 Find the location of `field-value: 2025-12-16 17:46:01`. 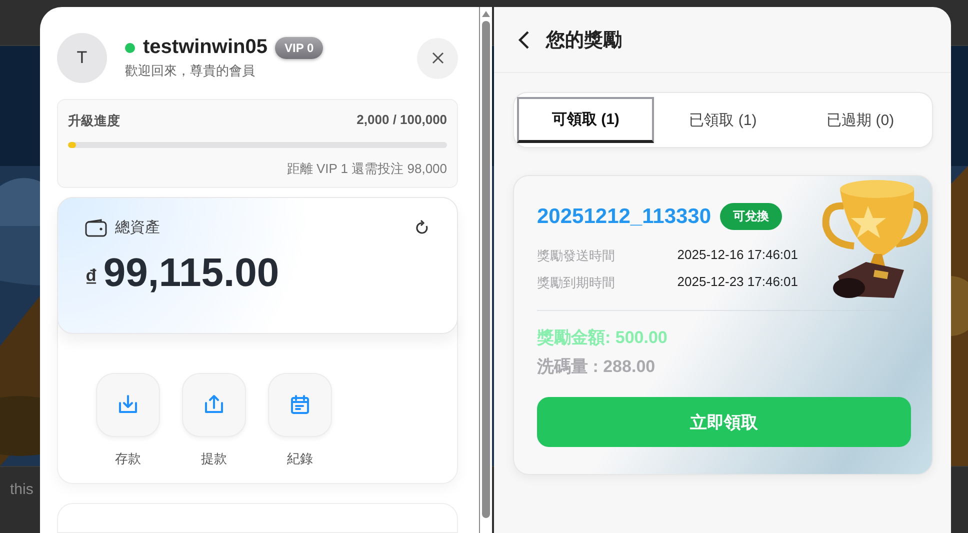

field-value: 2025-12-16 17:46:01 is located at coordinates (737, 255).